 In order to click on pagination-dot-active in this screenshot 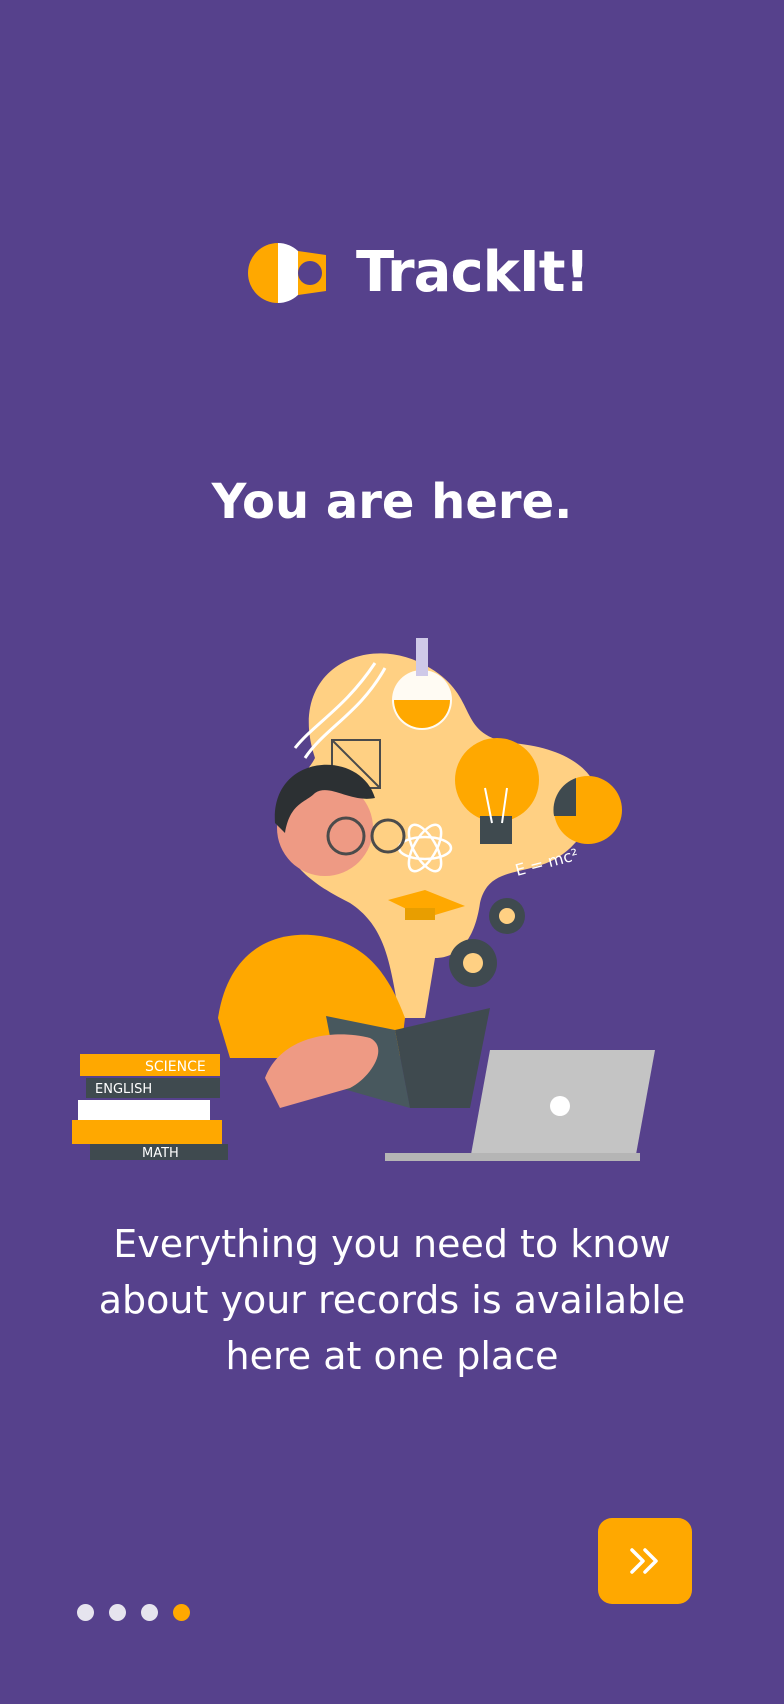, I will do `click(181, 1612)`.